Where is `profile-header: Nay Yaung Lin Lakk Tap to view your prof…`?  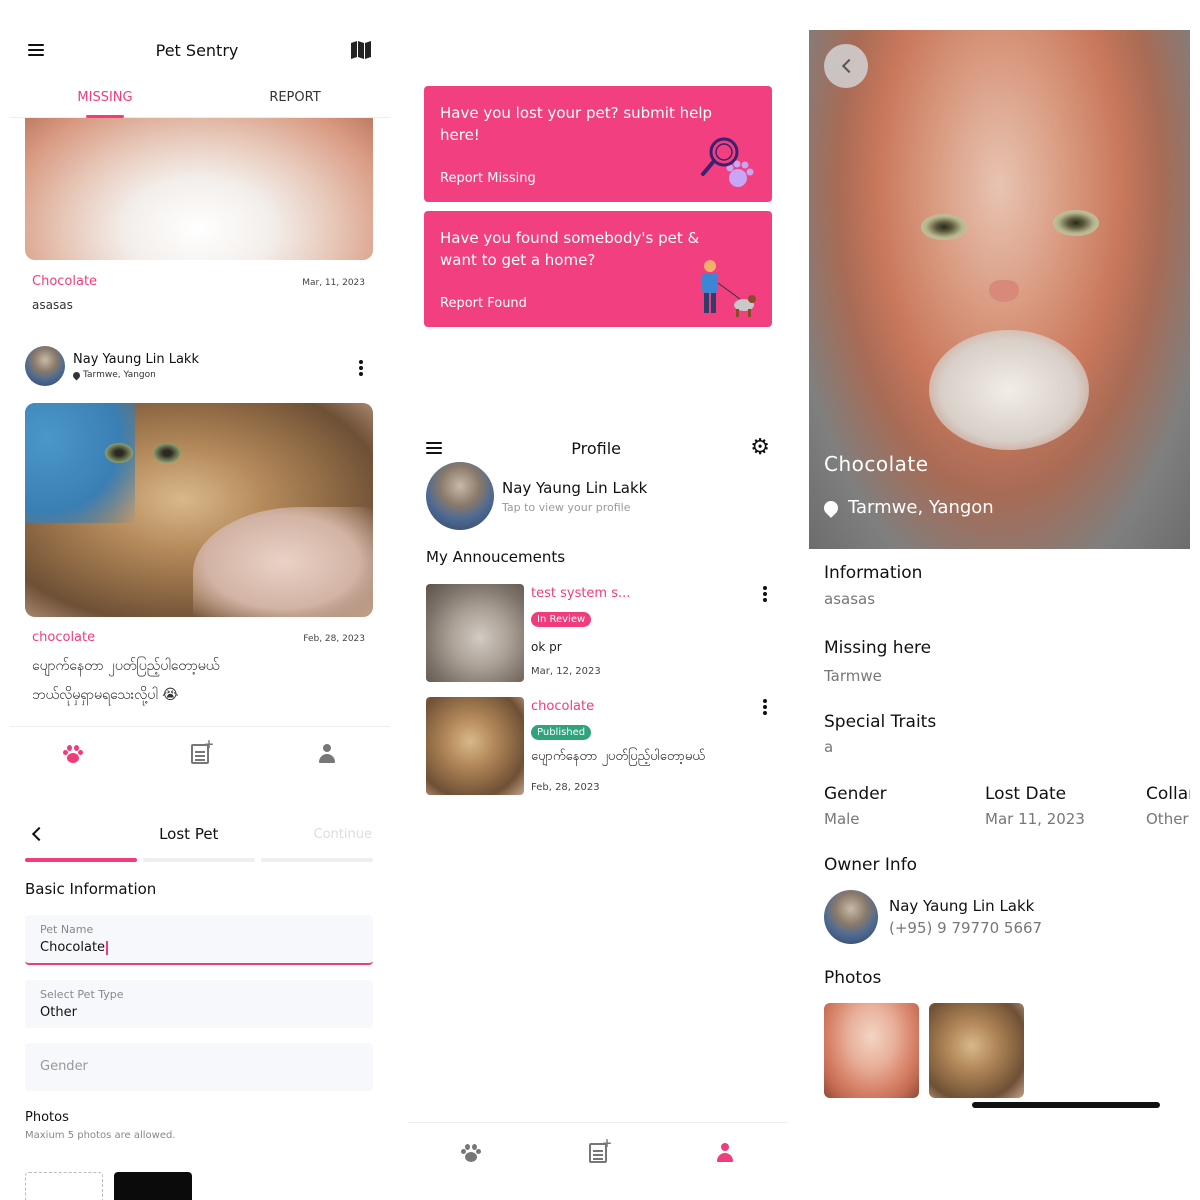
profile-header: Nay Yaung Lin Lakk Tap to view your prof… is located at coordinates (536, 496).